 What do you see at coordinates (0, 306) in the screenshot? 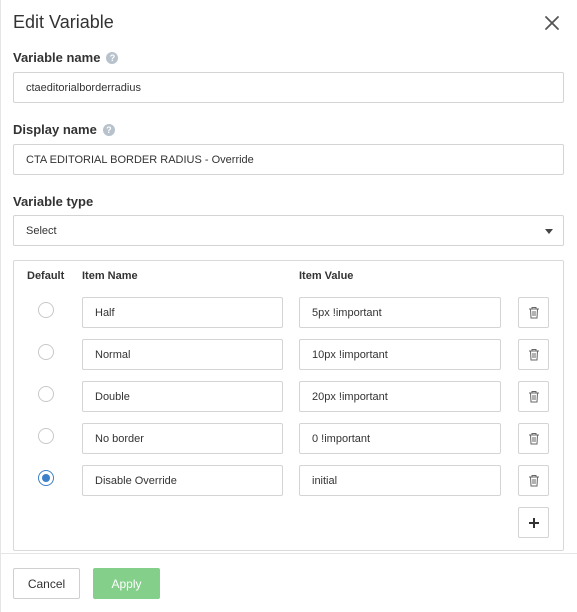
I see `dialog-edge` at bounding box center [0, 306].